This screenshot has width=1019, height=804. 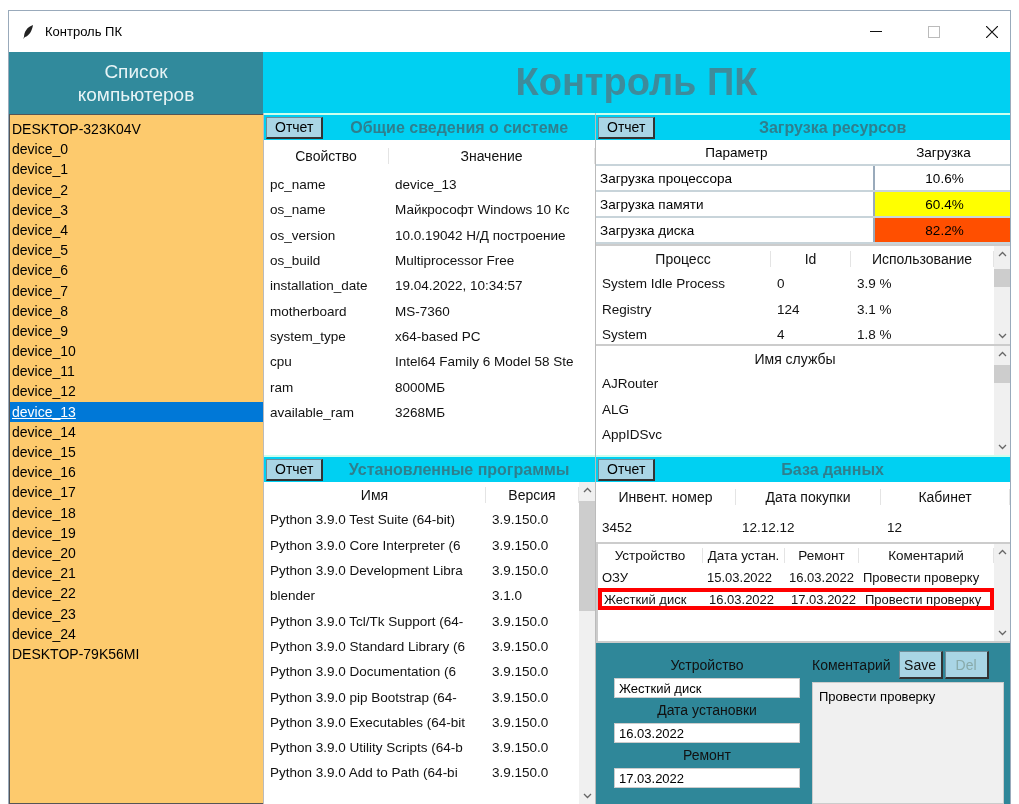 What do you see at coordinates (136, 593) in the screenshot?
I see `computer-item: device_22` at bounding box center [136, 593].